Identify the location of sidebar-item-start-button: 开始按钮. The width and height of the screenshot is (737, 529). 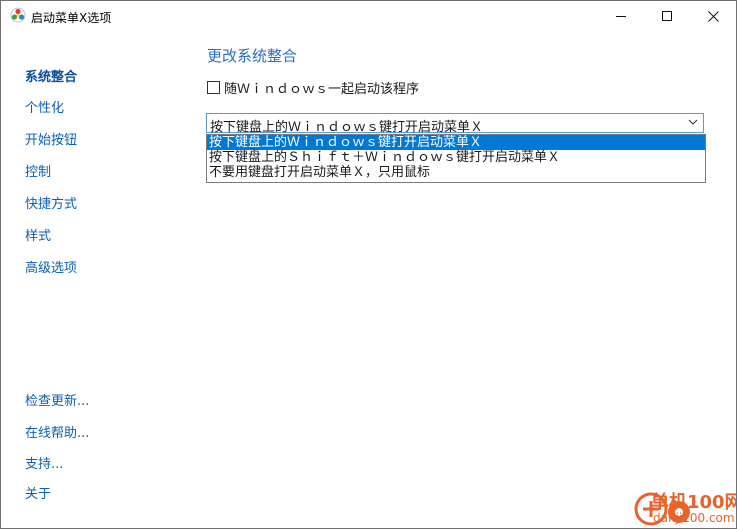
(51, 138).